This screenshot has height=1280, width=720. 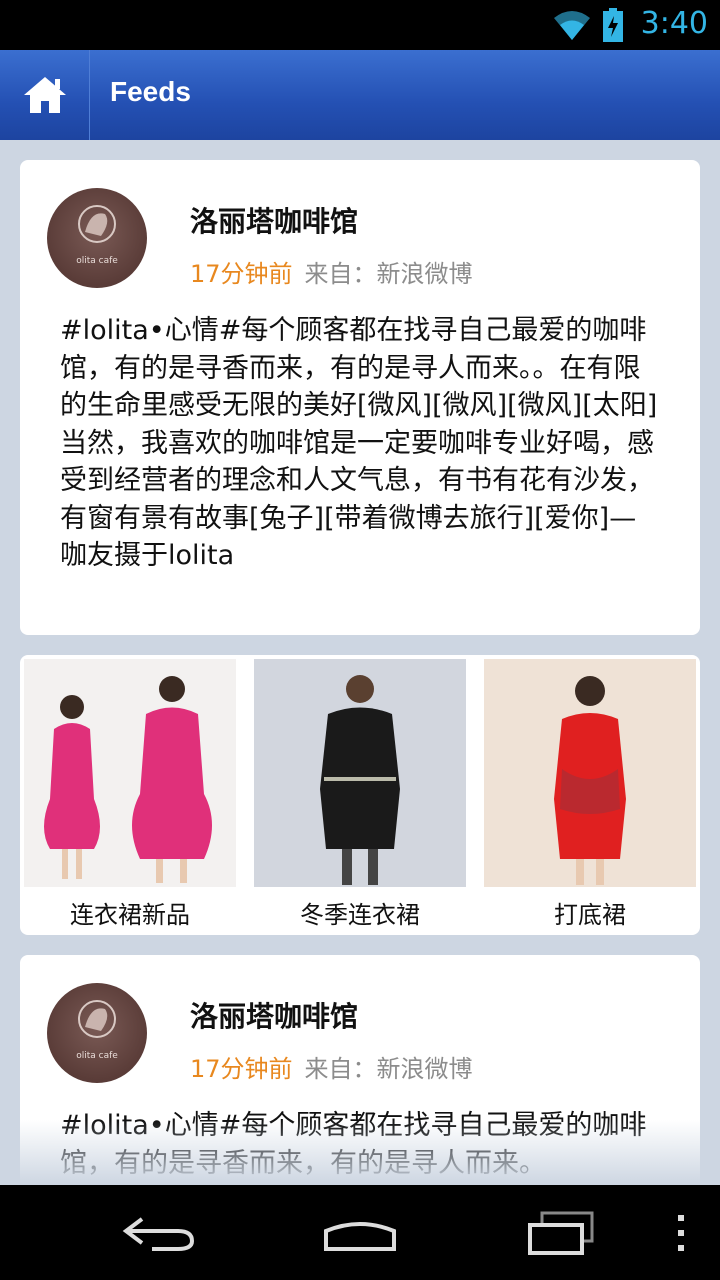 I want to click on page-title: Feeds, so click(x=150, y=91).